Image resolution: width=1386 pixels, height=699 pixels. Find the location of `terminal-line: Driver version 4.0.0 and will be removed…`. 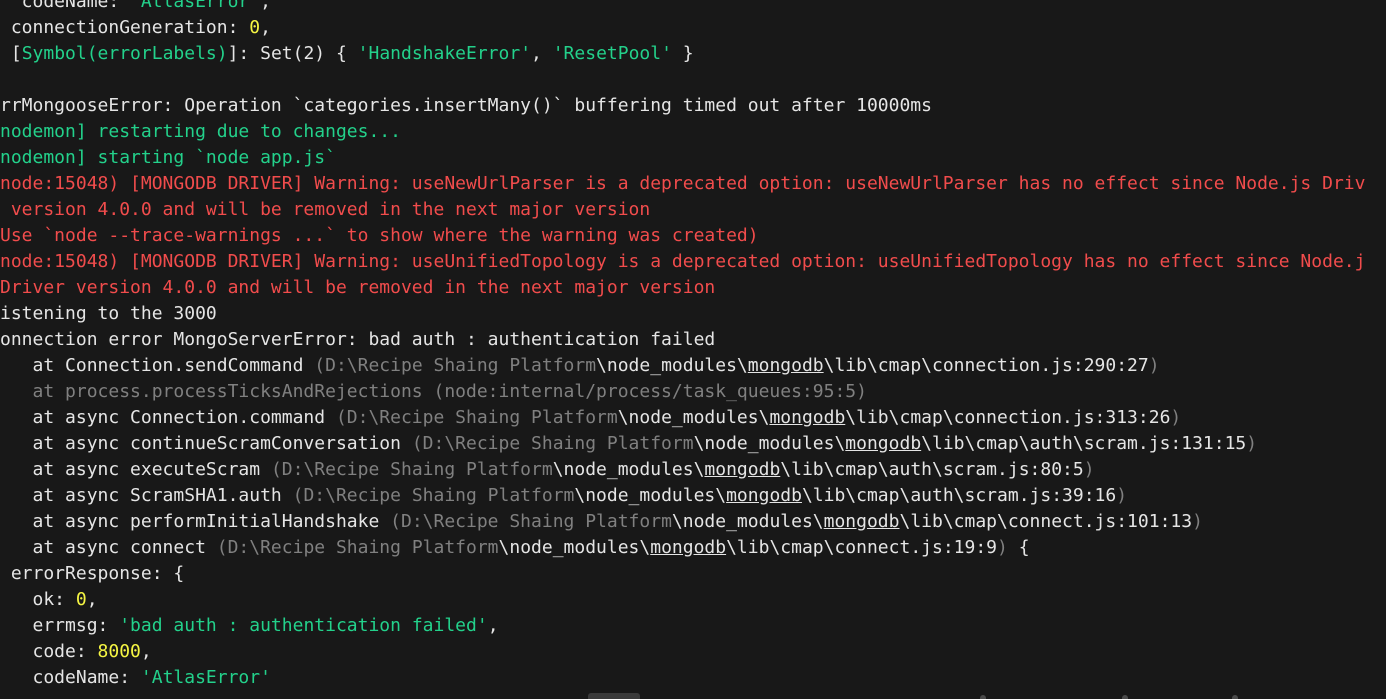

terminal-line: Driver version 4.0.0 and will be removed… is located at coordinates (693, 288).